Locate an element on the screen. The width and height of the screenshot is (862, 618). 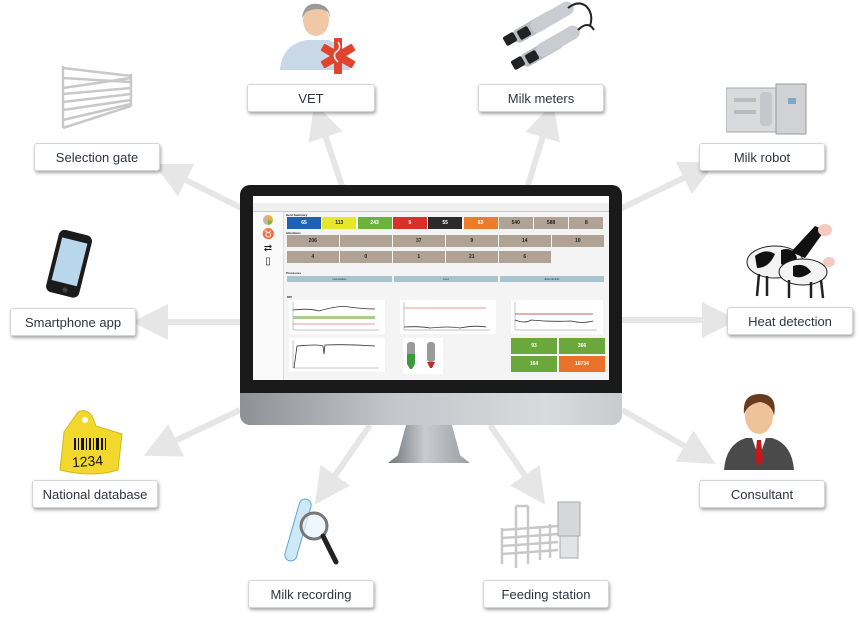
attention-tile: 4 is located at coordinates (313, 257).